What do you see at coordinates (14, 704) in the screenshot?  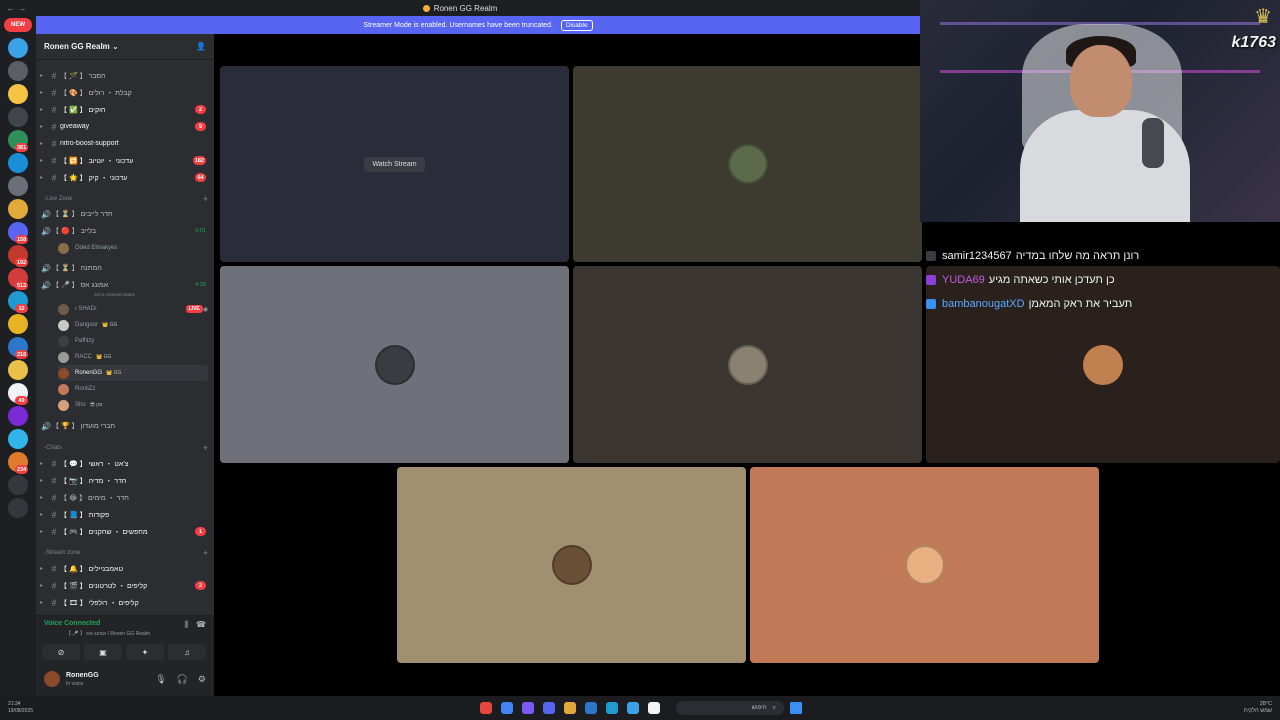 I see `taskbar-time: 21:34` at bounding box center [14, 704].